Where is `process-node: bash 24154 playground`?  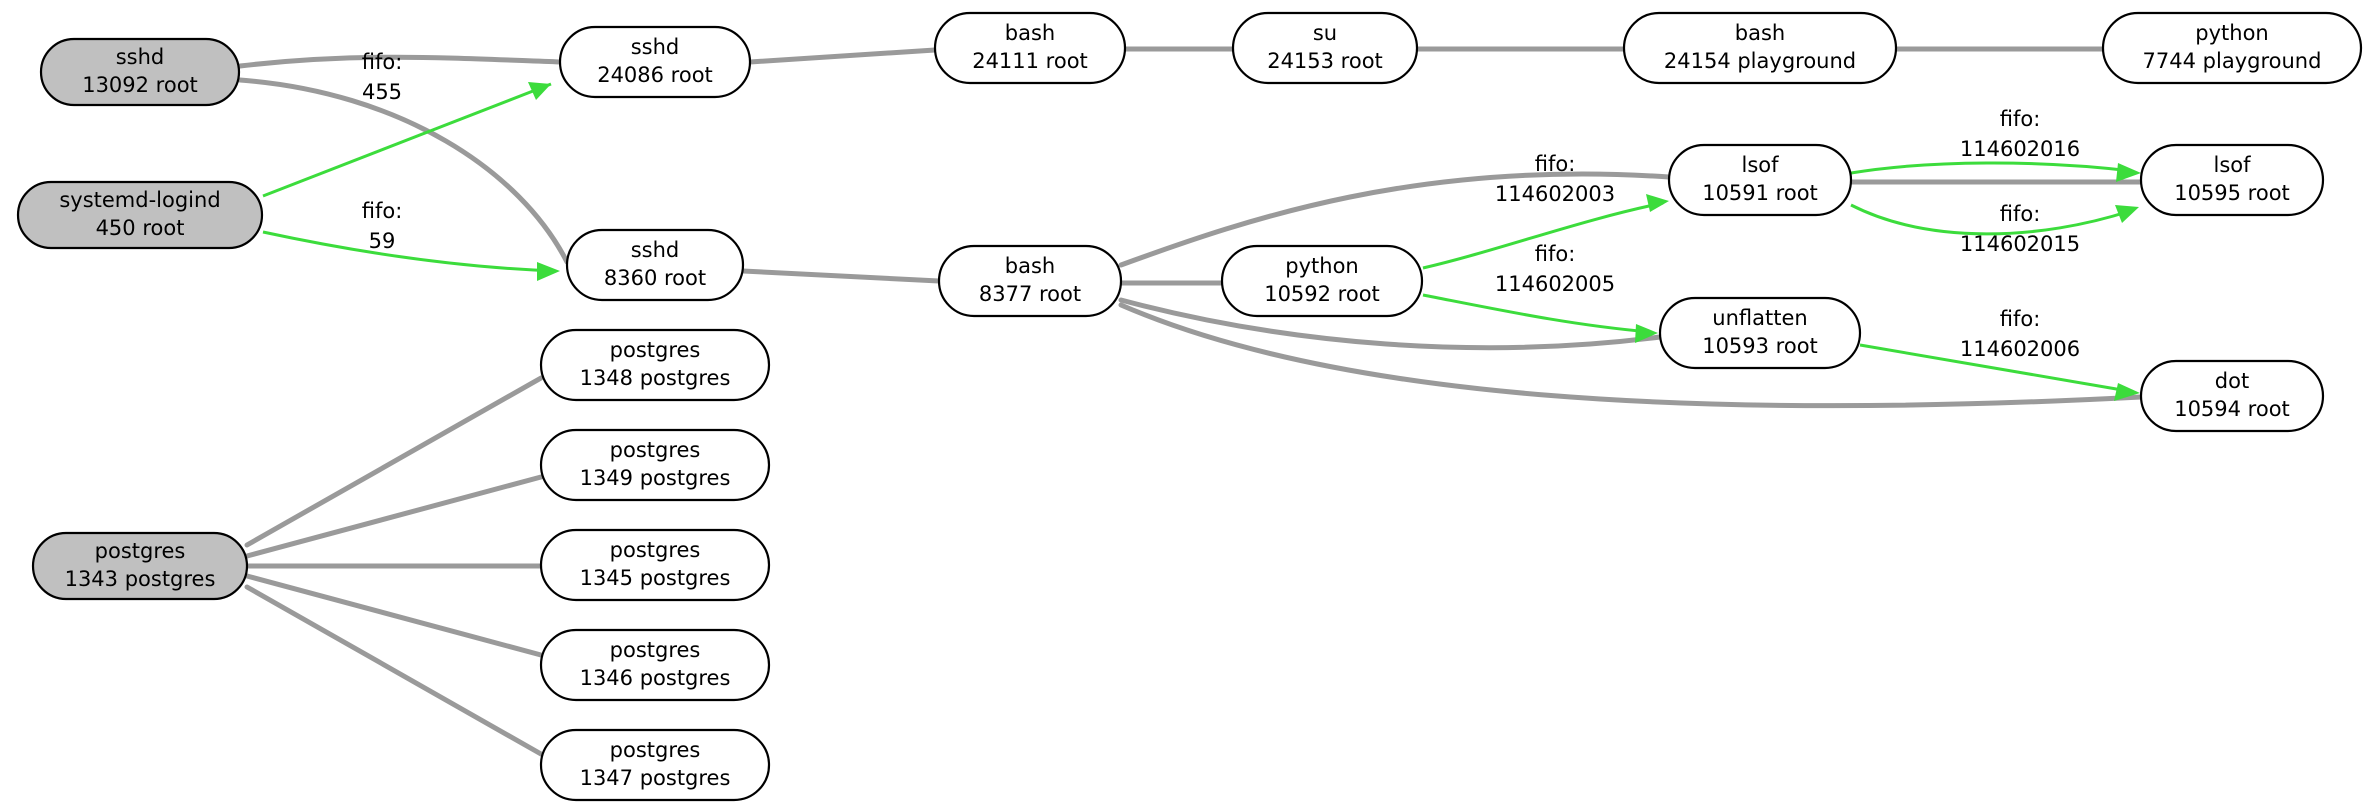
process-node: bash 24154 playground is located at coordinates (1760, 48).